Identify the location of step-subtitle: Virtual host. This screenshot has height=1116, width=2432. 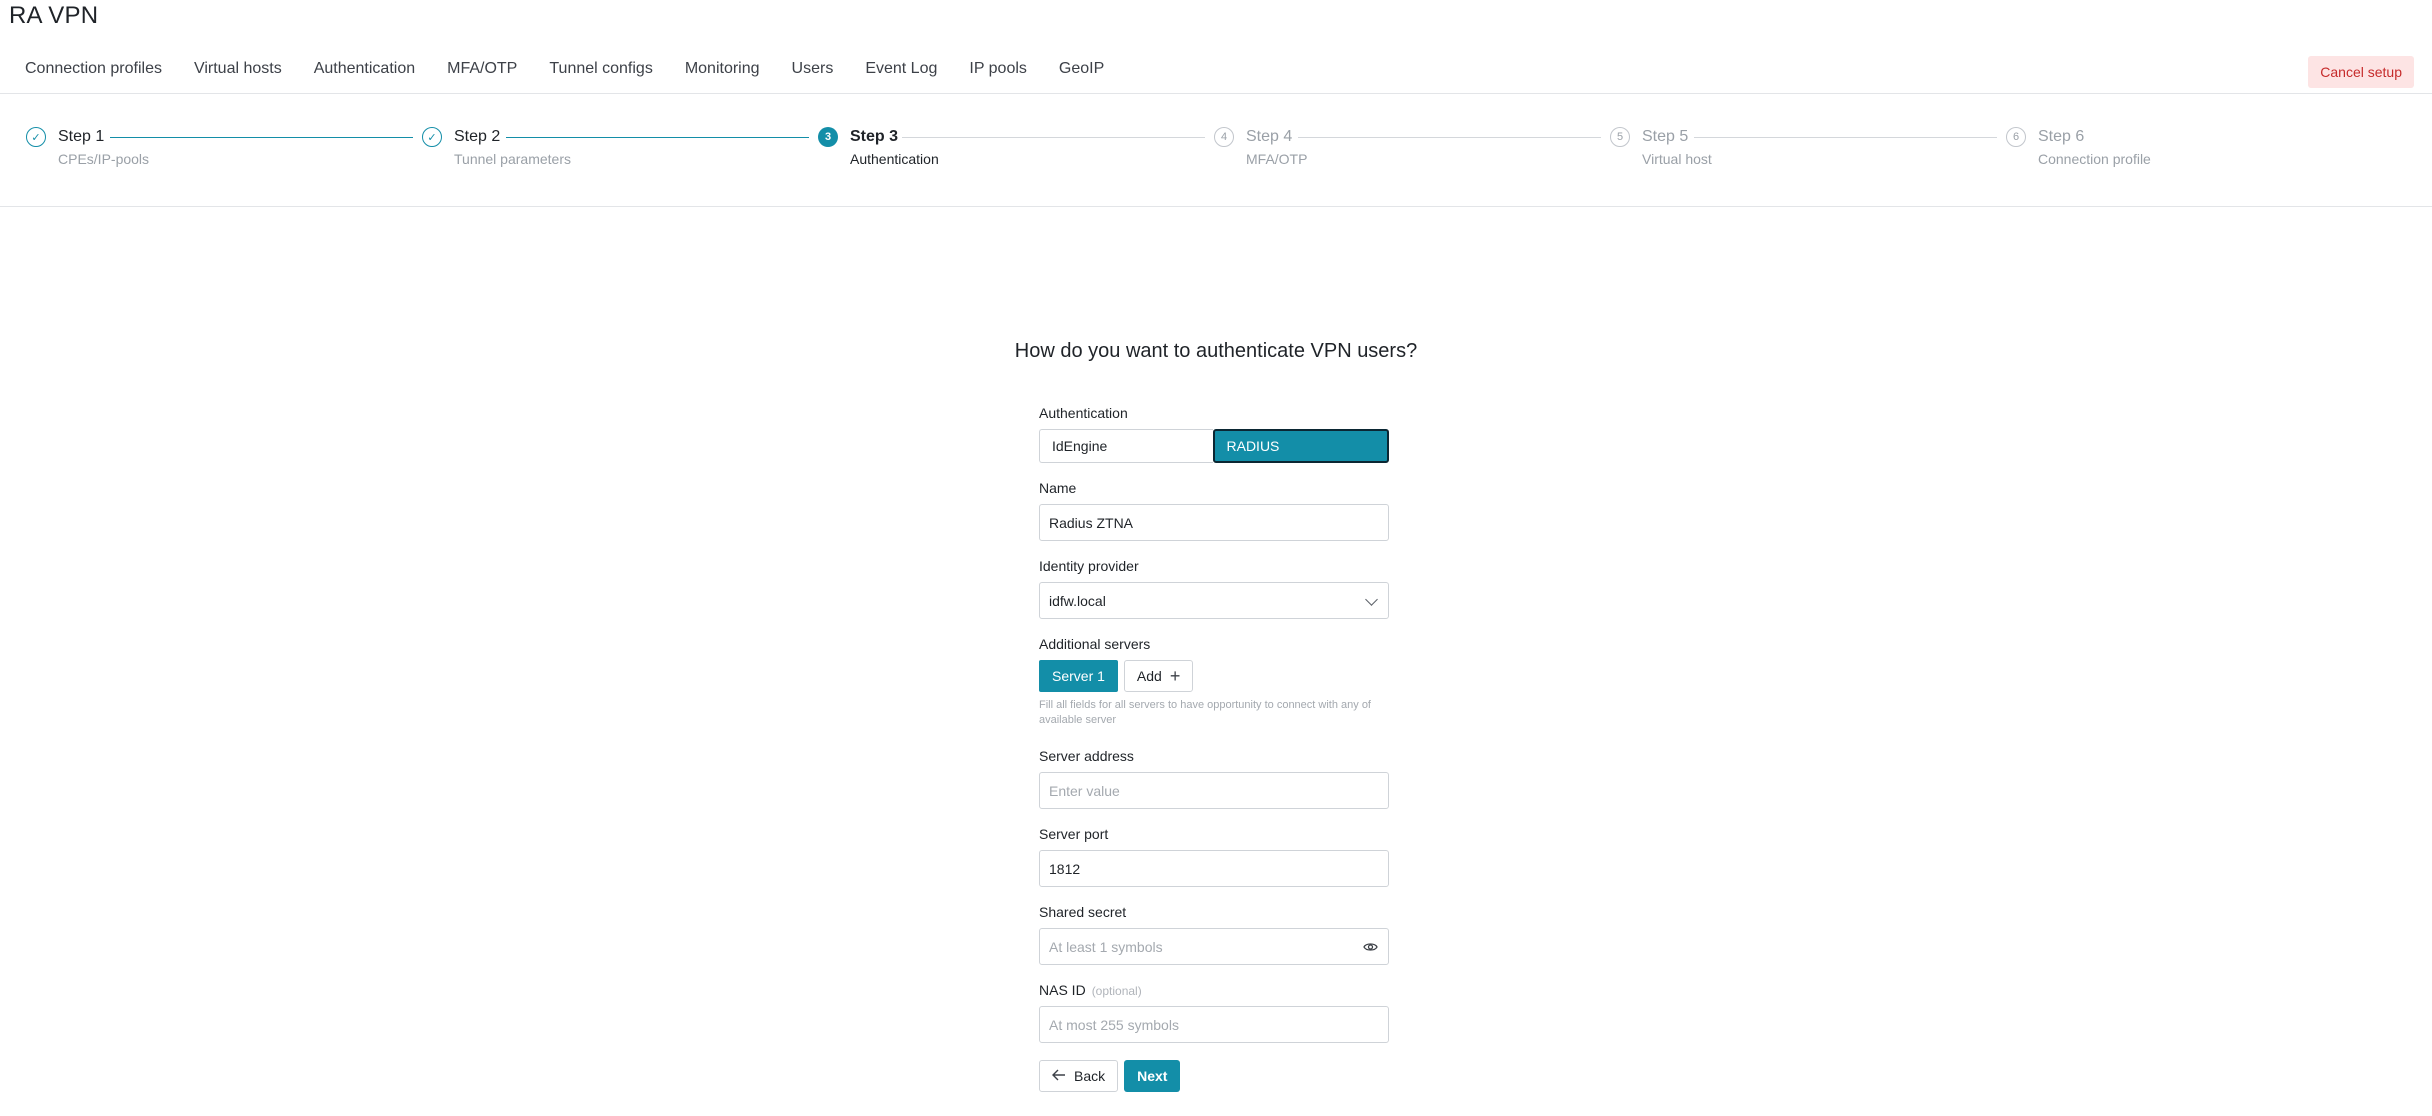
(1677, 159).